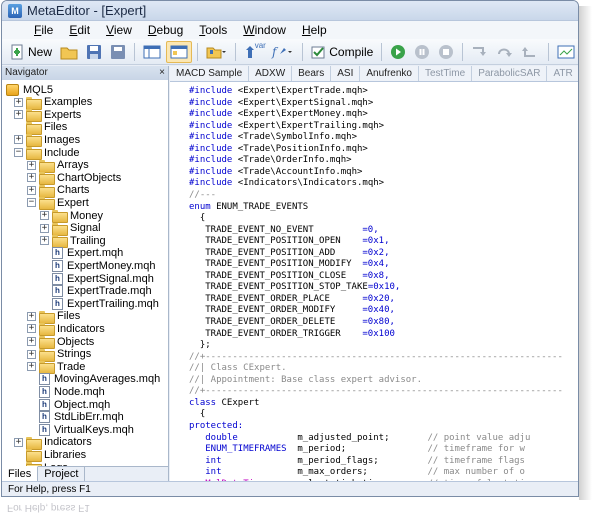 The width and height of the screenshot is (592, 531). Describe the element at coordinates (40, 128) in the screenshot. I see `tree-folder-item: Files` at that location.